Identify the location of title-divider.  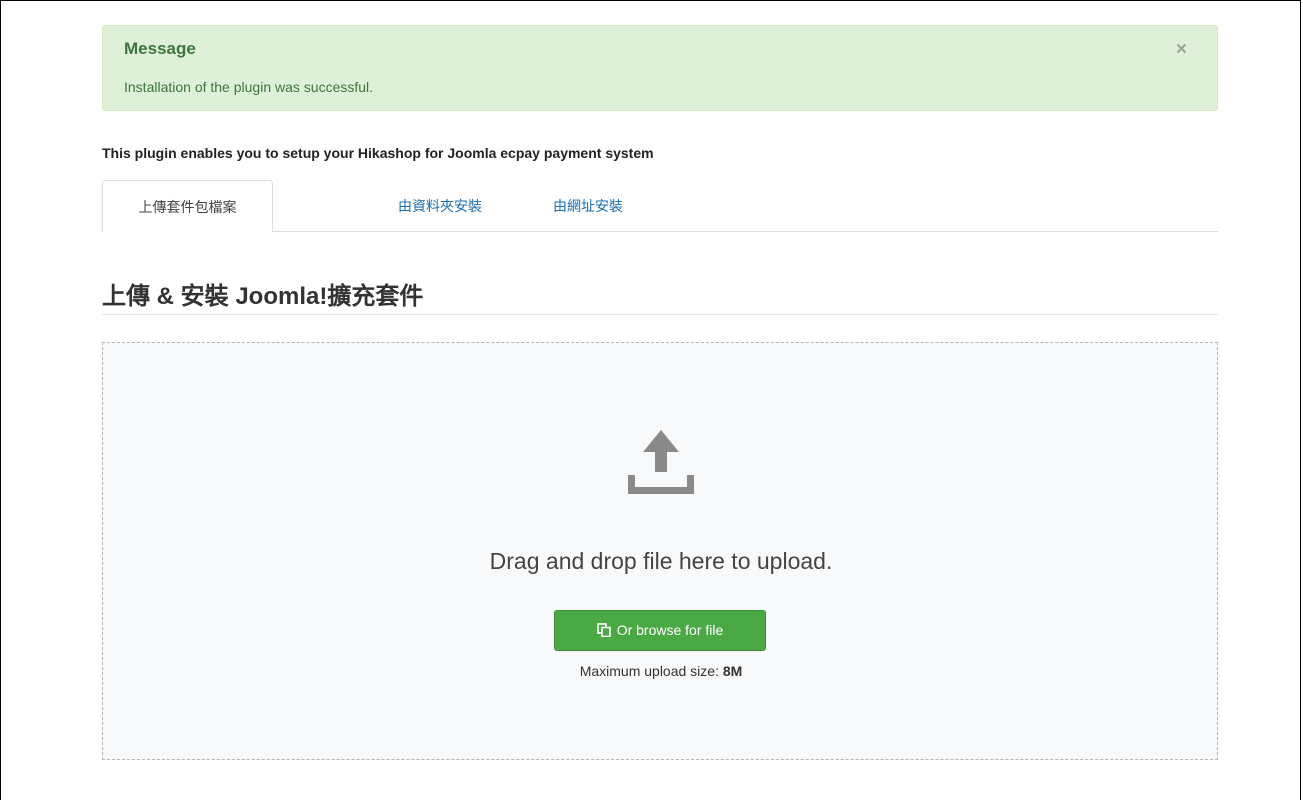
(660, 314).